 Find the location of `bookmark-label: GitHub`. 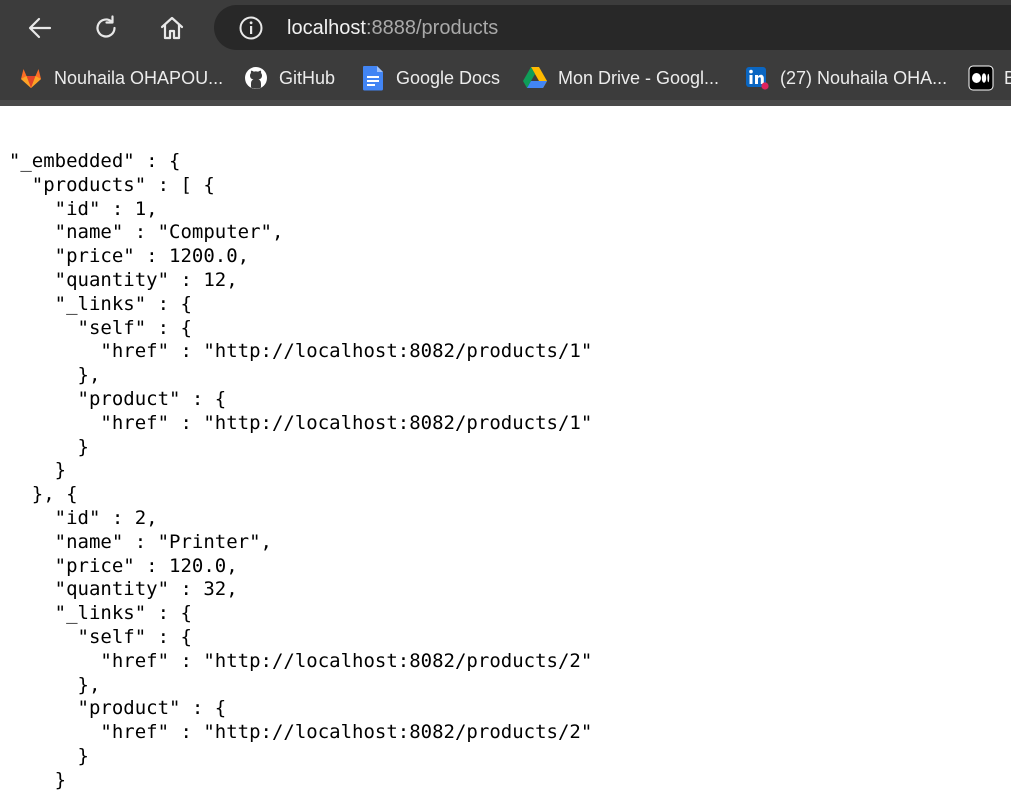

bookmark-label: GitHub is located at coordinates (307, 77).